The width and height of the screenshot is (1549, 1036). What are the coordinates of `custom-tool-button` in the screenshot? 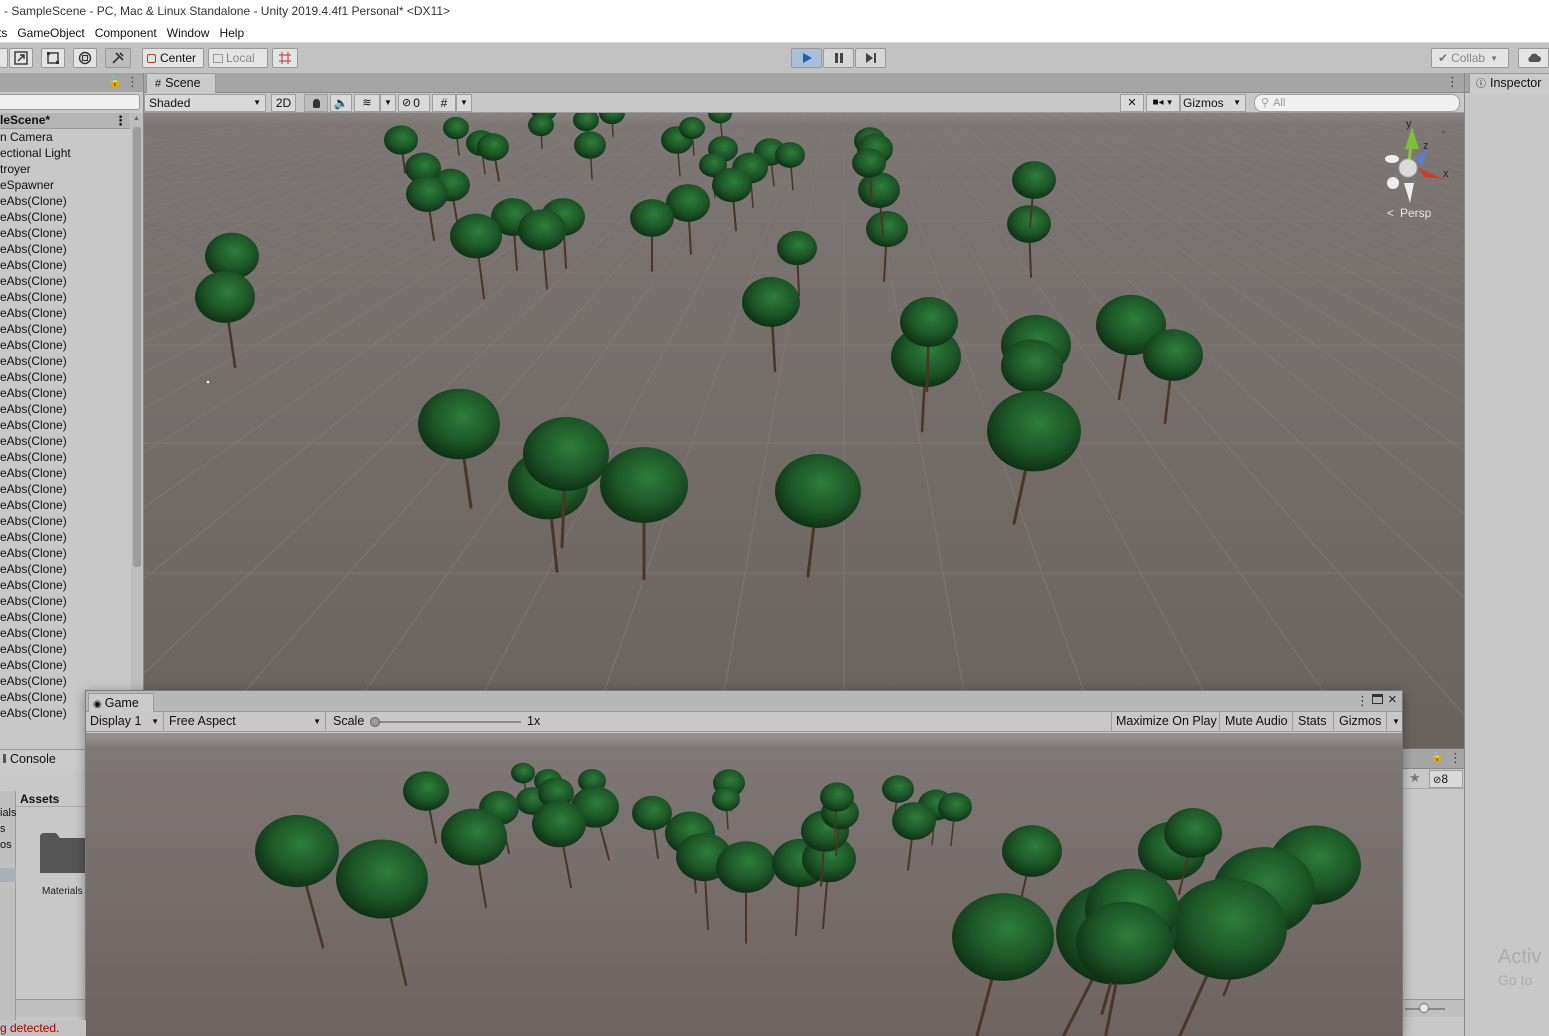 It's located at (118, 58).